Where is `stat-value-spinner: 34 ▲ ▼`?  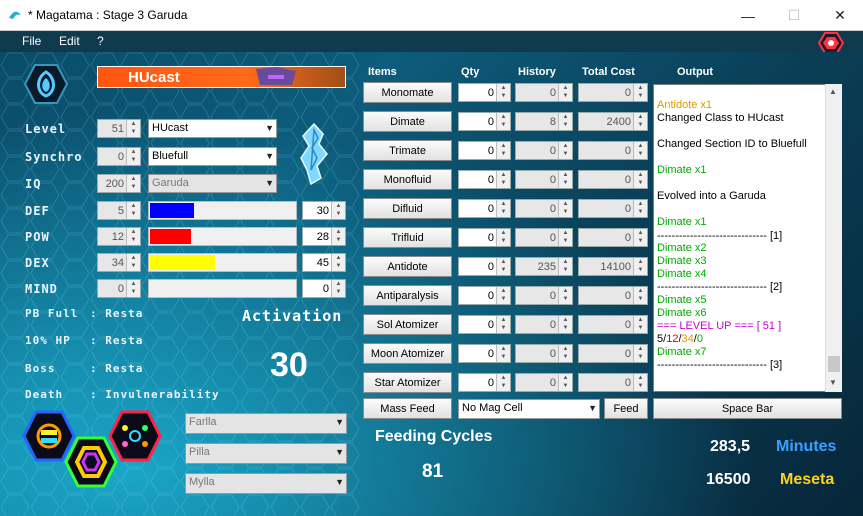
stat-value-spinner: 34 ▲ ▼ is located at coordinates (119, 262).